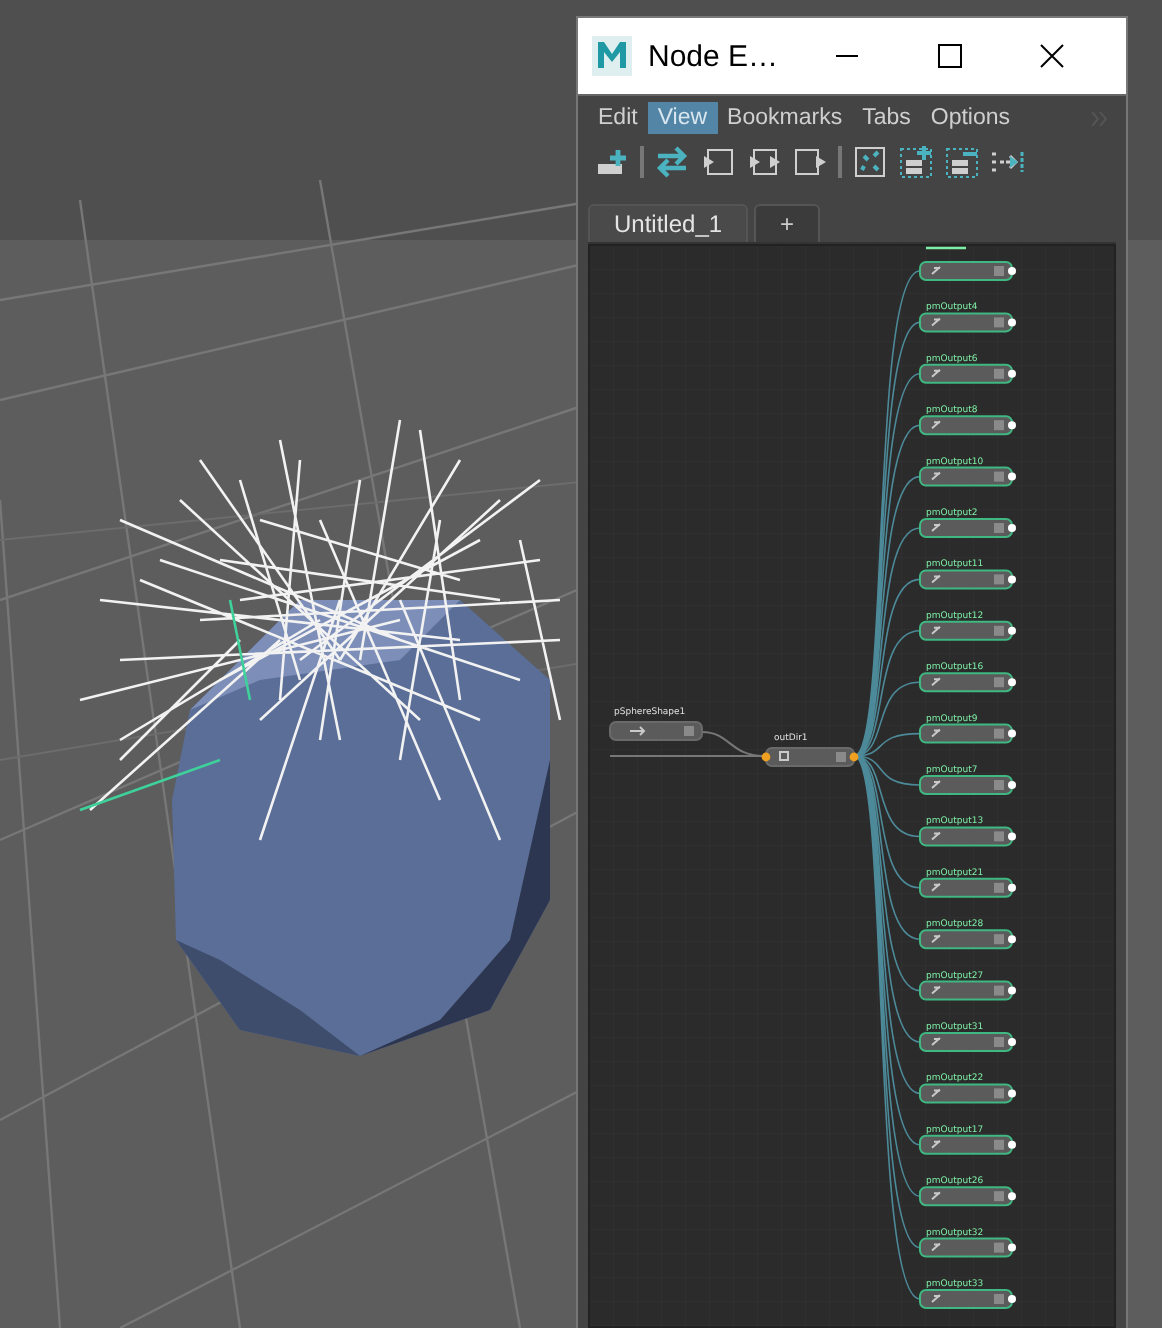 The height and width of the screenshot is (1328, 1162). I want to click on swap-arrows-icon, so click(672, 162).